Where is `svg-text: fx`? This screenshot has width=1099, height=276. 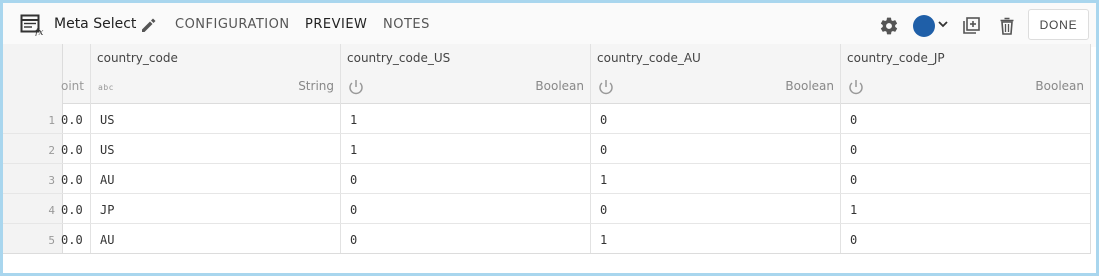
svg-text: fx is located at coordinates (38, 32).